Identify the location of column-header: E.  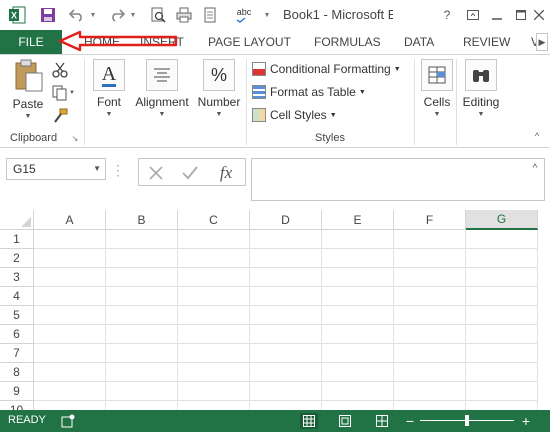
(358, 220).